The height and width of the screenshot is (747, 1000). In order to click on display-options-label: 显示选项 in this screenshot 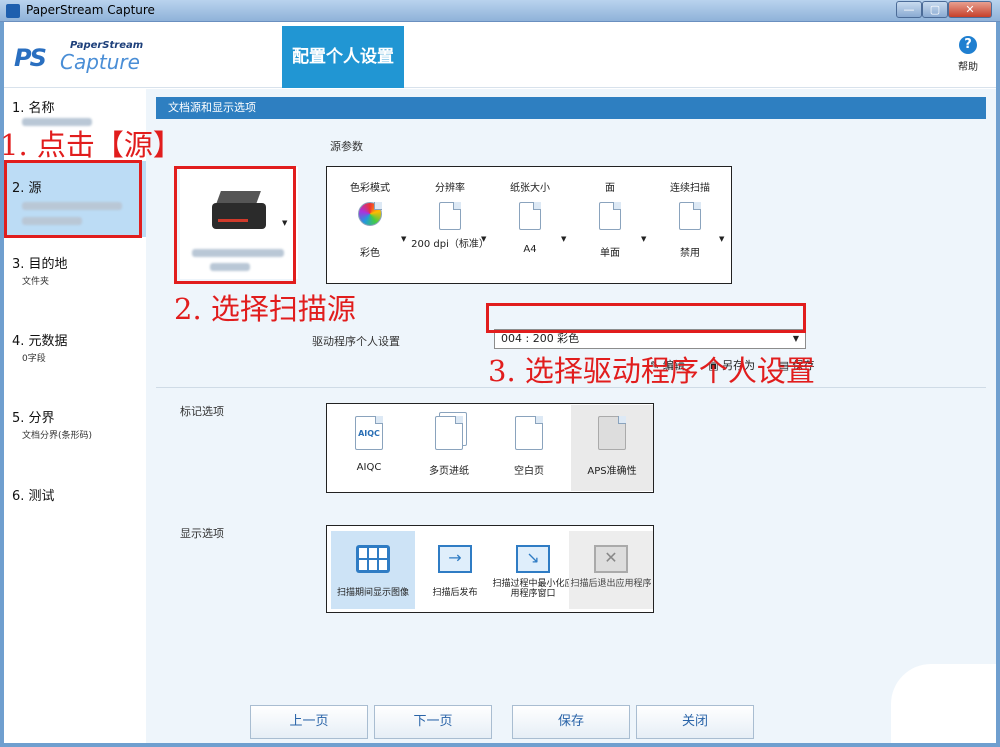, I will do `click(202, 533)`.